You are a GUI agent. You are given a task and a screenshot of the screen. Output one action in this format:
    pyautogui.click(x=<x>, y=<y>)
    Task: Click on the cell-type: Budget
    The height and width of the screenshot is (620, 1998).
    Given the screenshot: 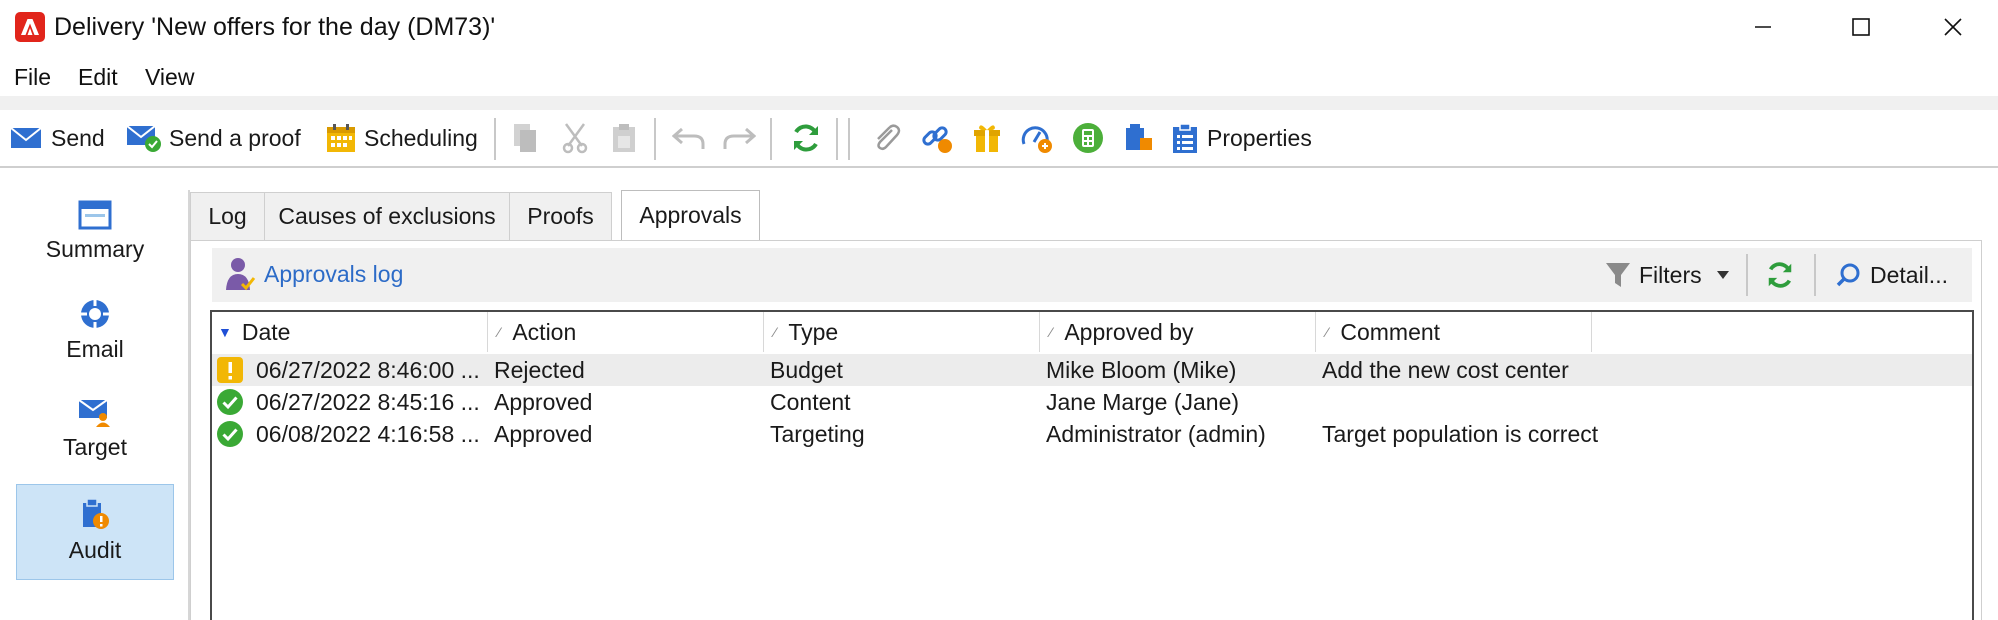 What is the action you would take?
    pyautogui.click(x=806, y=369)
    